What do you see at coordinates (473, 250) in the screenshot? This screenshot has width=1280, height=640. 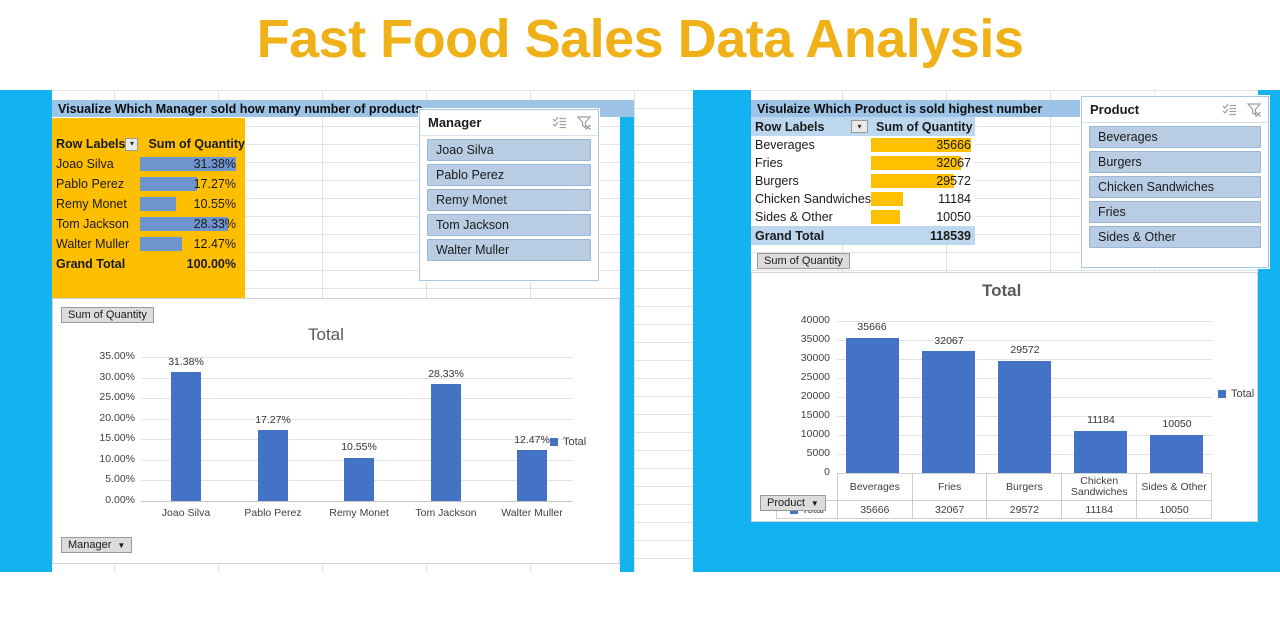 I see `slicer-item-label: Walter Muller` at bounding box center [473, 250].